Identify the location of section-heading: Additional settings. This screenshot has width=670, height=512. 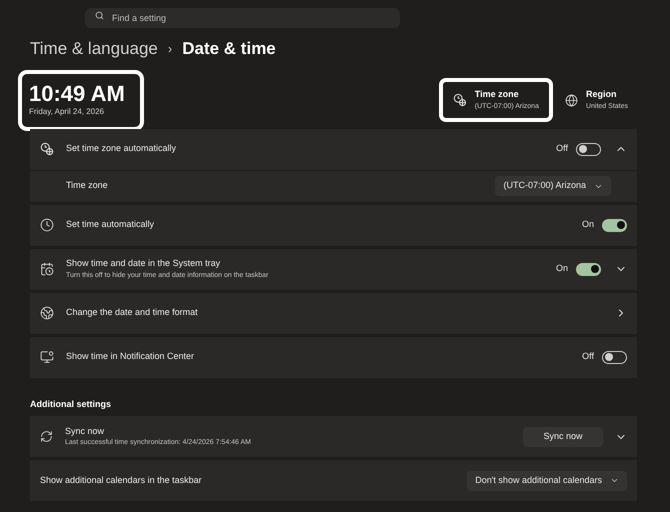
(70, 404).